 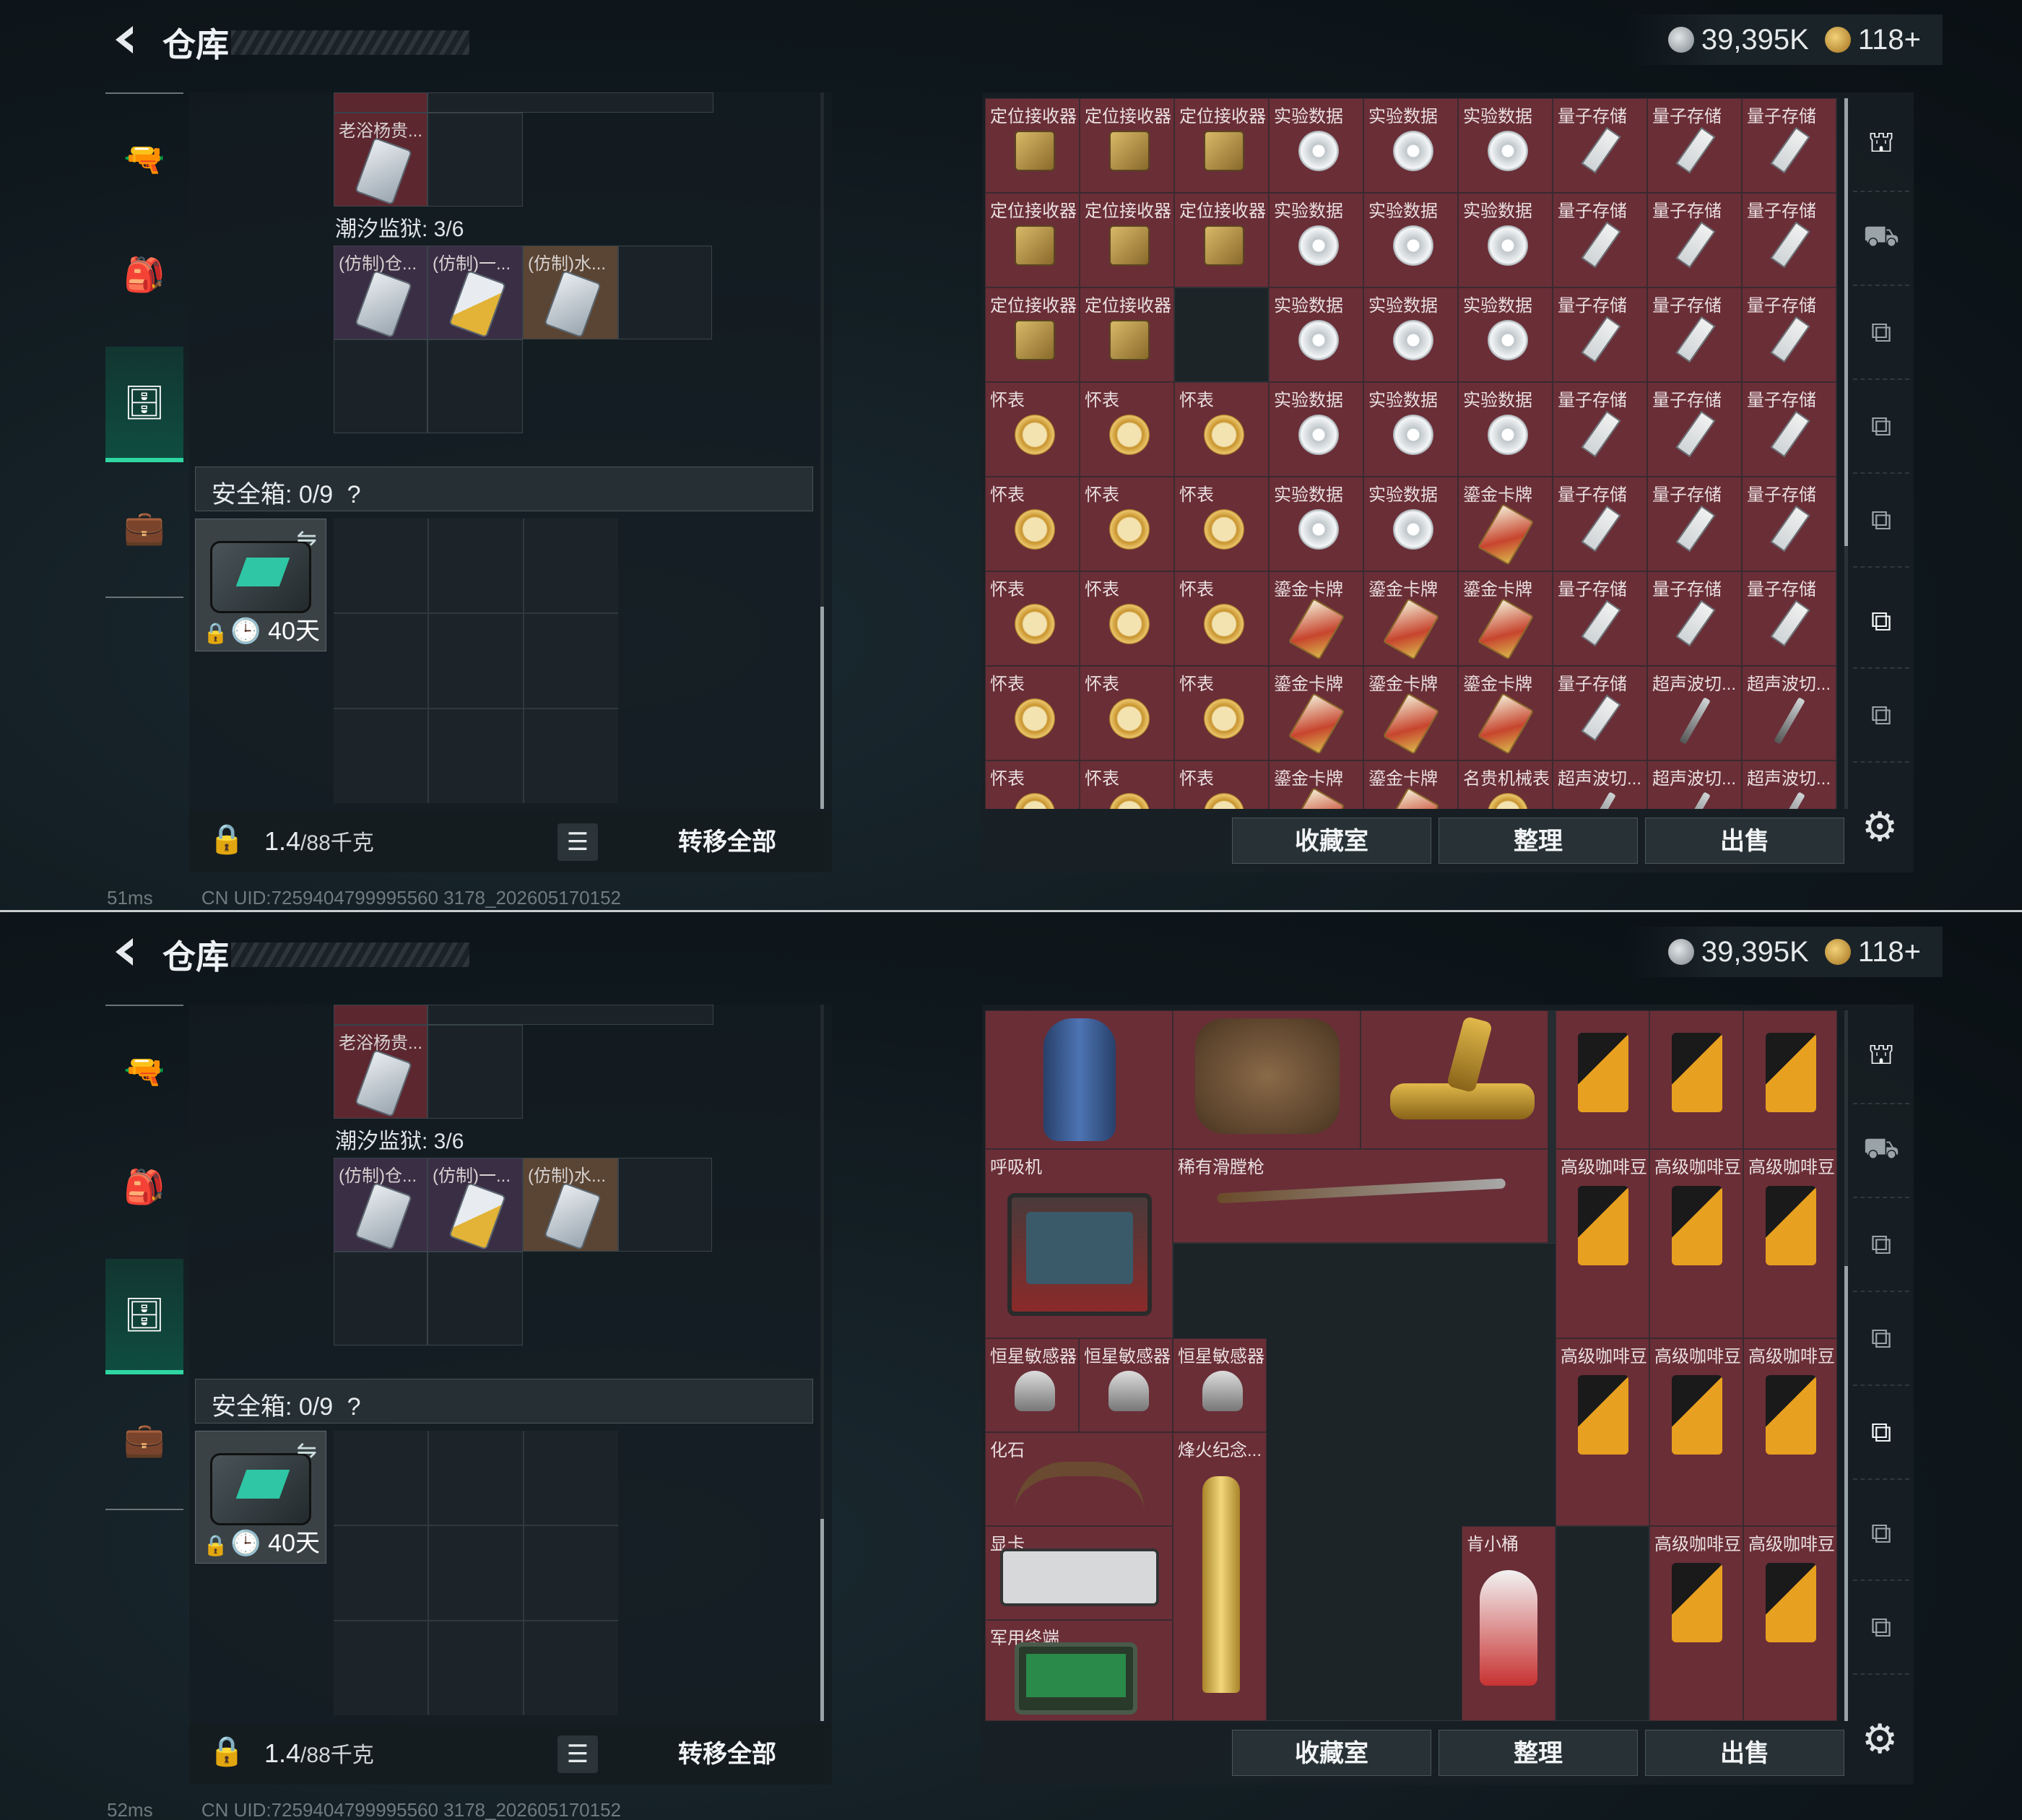 What do you see at coordinates (1872, 952) in the screenshot?
I see `gold-currency: 118+` at bounding box center [1872, 952].